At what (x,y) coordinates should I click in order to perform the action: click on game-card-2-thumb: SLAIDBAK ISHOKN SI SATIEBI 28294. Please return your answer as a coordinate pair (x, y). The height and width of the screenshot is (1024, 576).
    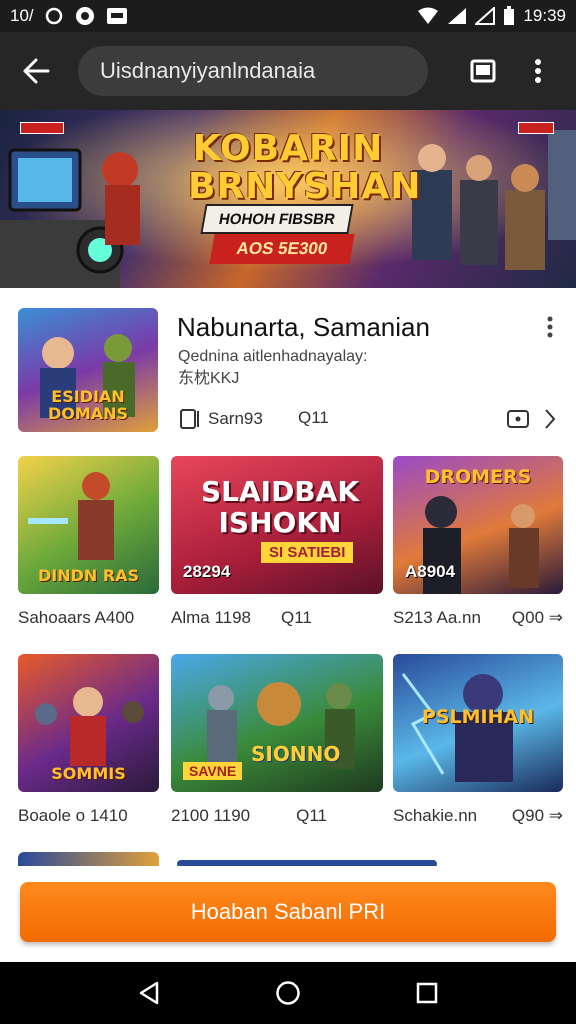
    Looking at the image, I should click on (277, 525).